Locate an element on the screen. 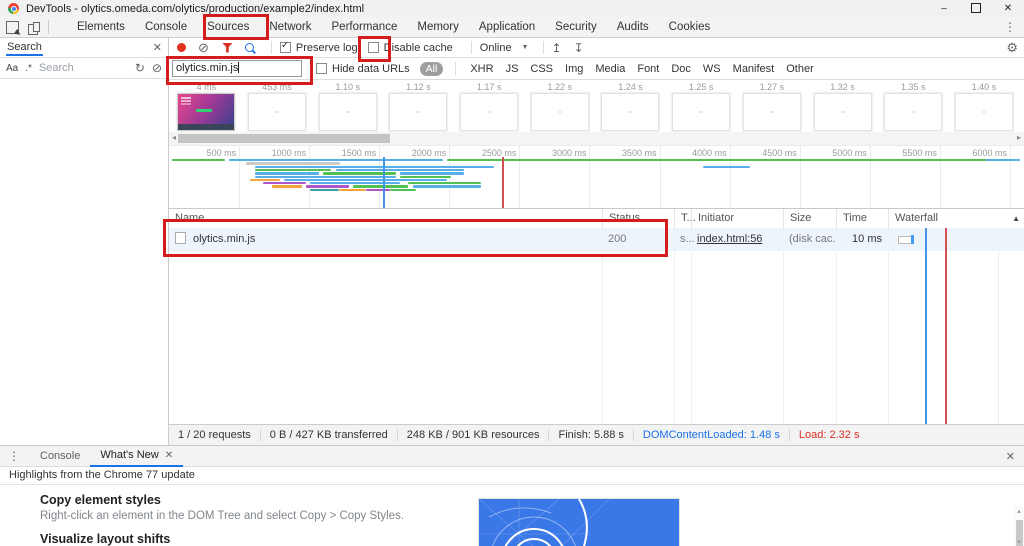 The image size is (1024, 546). filmstrip-frame: 1.10 s is located at coordinates (347, 105).